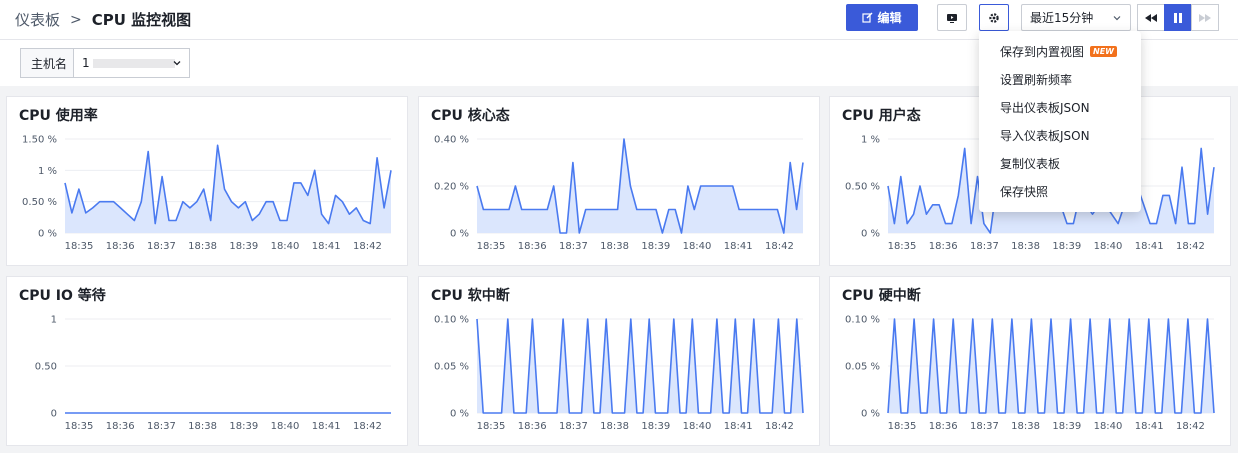  What do you see at coordinates (1062, 18) in the screenshot?
I see `time-range-value: 最近15分钟` at bounding box center [1062, 18].